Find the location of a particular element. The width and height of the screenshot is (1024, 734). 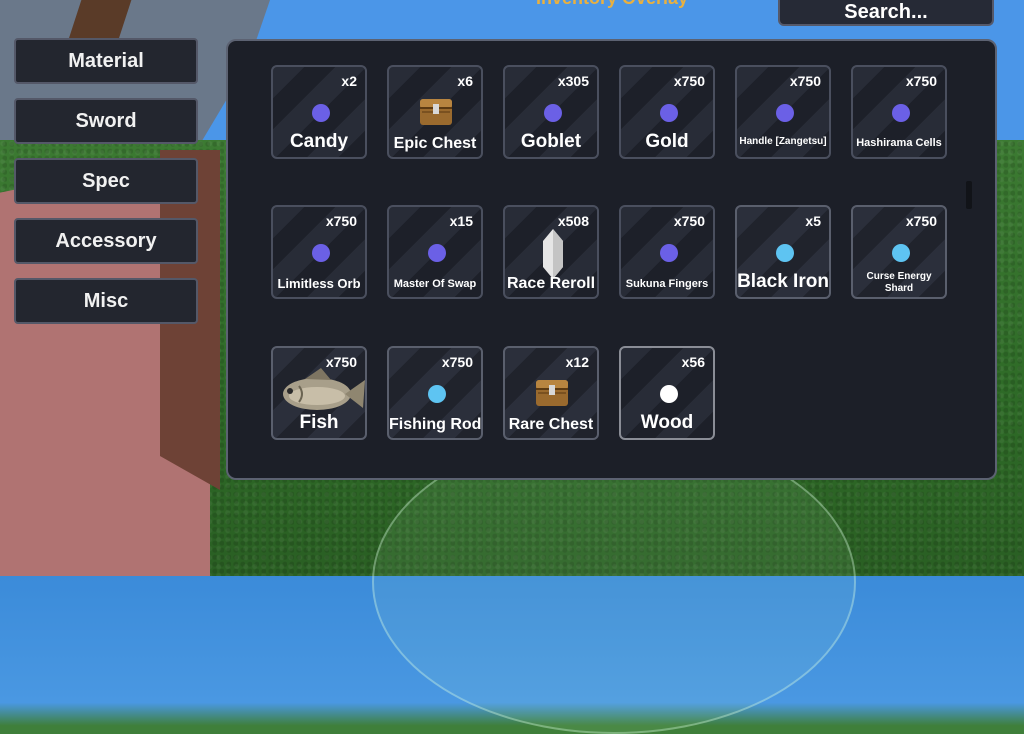

category-sword-button: Sword is located at coordinates (106, 121).